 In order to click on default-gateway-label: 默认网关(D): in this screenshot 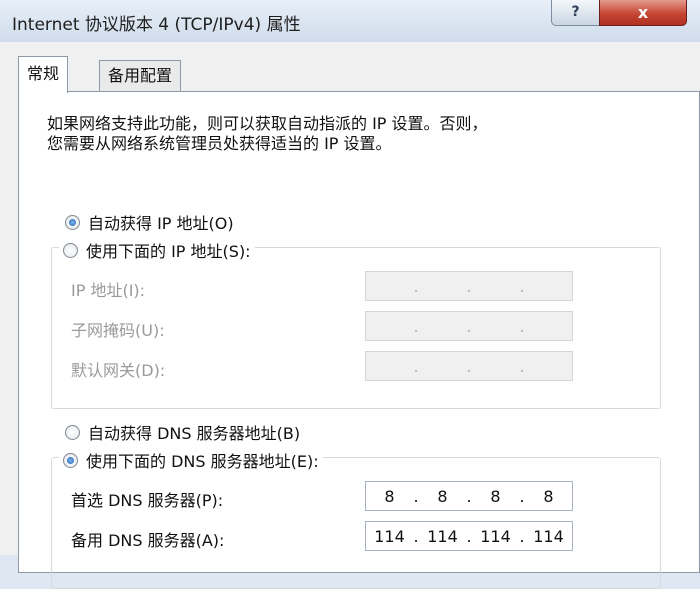, I will do `click(118, 370)`.